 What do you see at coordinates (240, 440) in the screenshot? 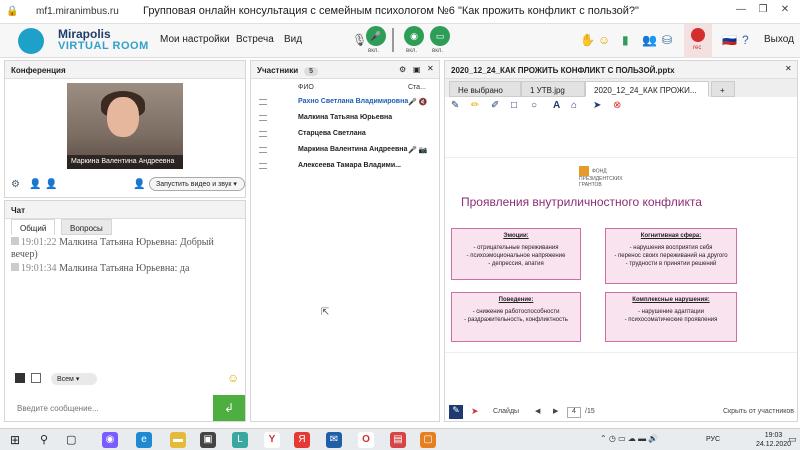
I see `app-l-icon: L` at bounding box center [240, 440].